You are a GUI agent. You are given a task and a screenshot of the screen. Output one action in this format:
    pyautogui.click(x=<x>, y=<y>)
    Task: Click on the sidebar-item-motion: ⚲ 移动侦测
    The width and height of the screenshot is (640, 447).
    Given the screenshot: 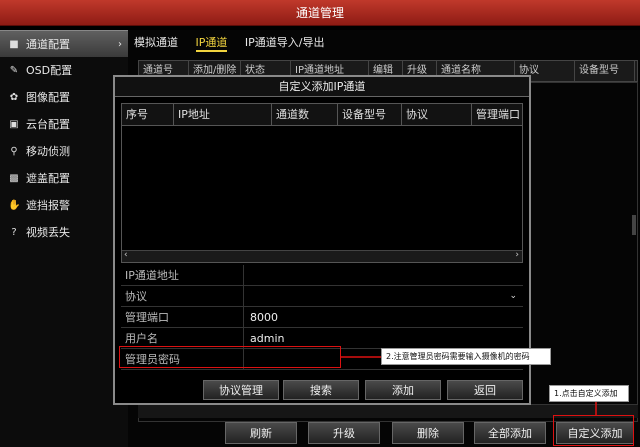 What is the action you would take?
    pyautogui.click(x=64, y=151)
    